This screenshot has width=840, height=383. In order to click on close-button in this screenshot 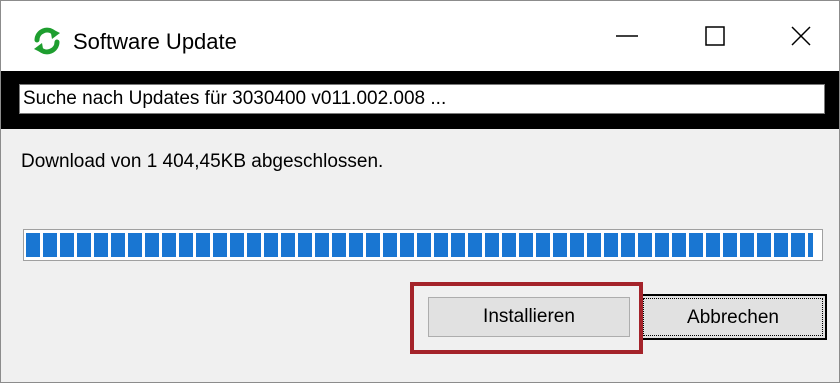, I will do `click(800, 36)`.